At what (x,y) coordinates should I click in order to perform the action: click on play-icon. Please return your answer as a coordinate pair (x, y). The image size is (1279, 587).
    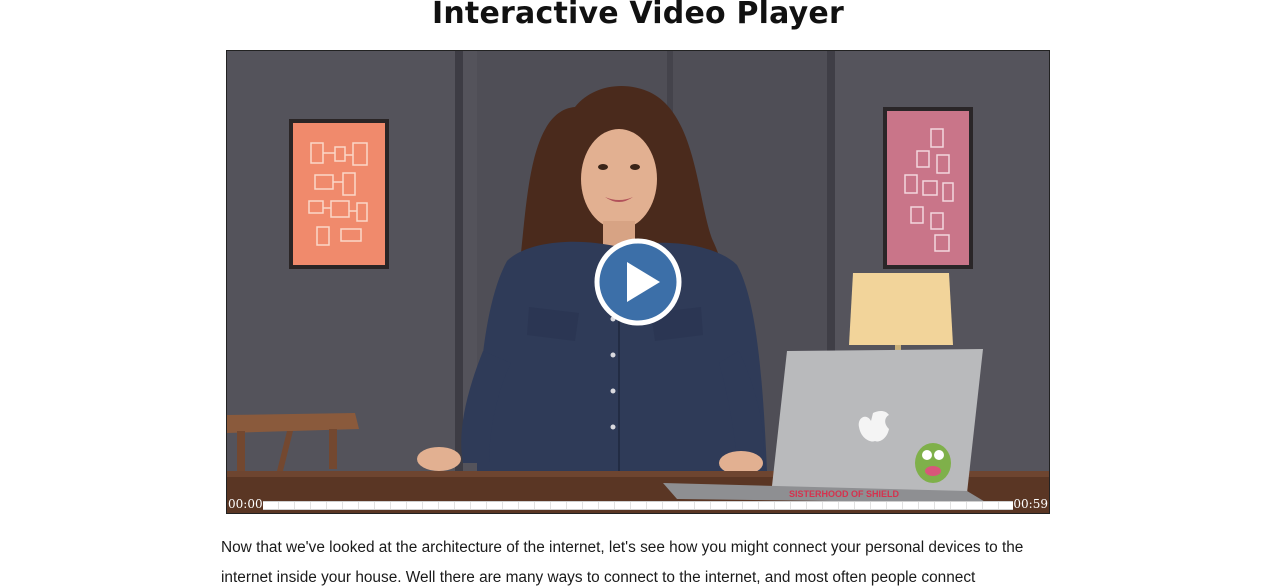
    Looking at the image, I should click on (638, 282).